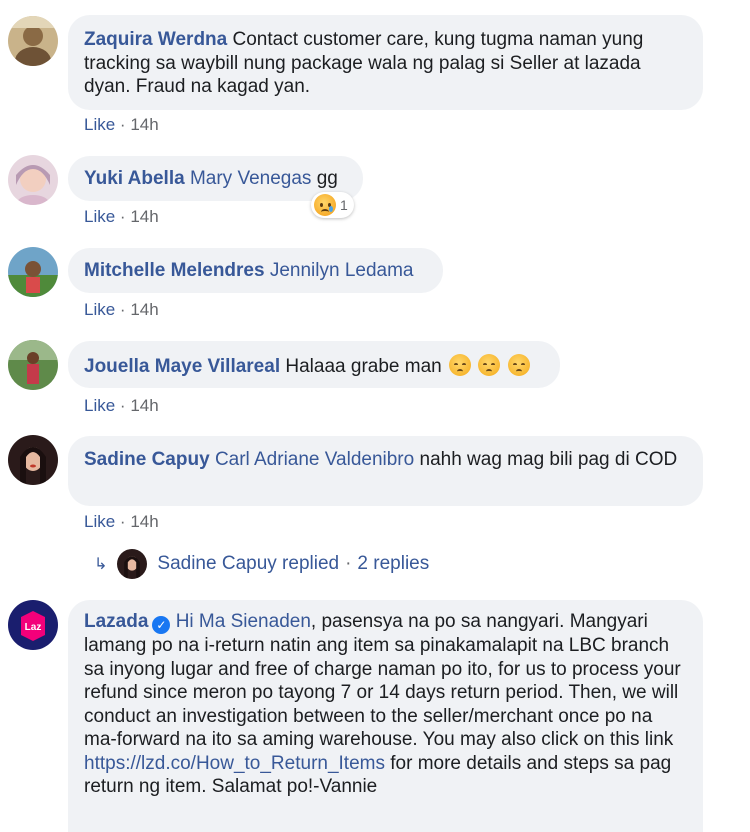 This screenshot has height=832, width=750. I want to click on svg-text: Laz, so click(33, 627).